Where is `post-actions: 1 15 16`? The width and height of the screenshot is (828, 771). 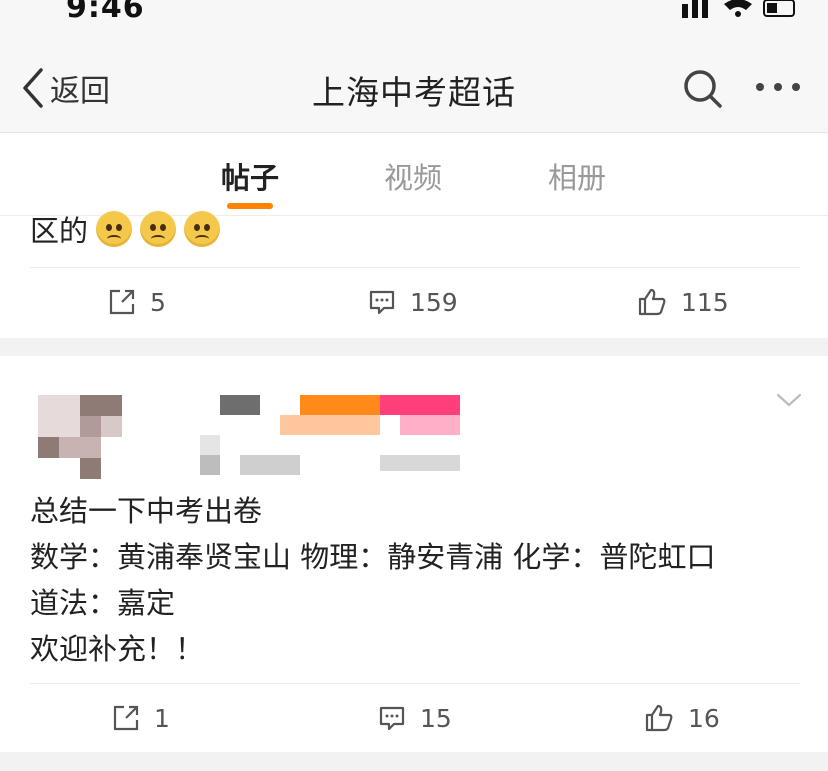 post-actions: 1 15 16 is located at coordinates (414, 718).